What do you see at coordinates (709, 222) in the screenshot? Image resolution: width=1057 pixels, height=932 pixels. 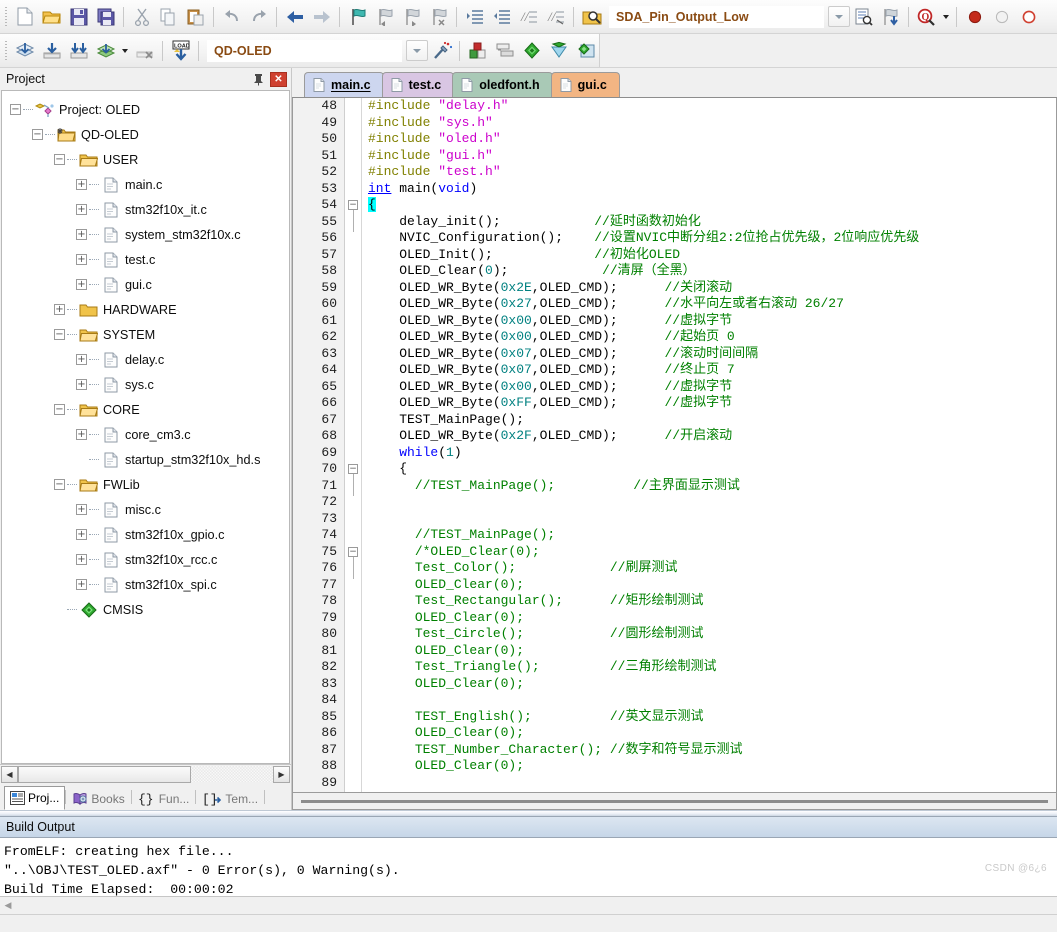 I see `code-line: delay_init(); //延时函数初始化` at bounding box center [709, 222].